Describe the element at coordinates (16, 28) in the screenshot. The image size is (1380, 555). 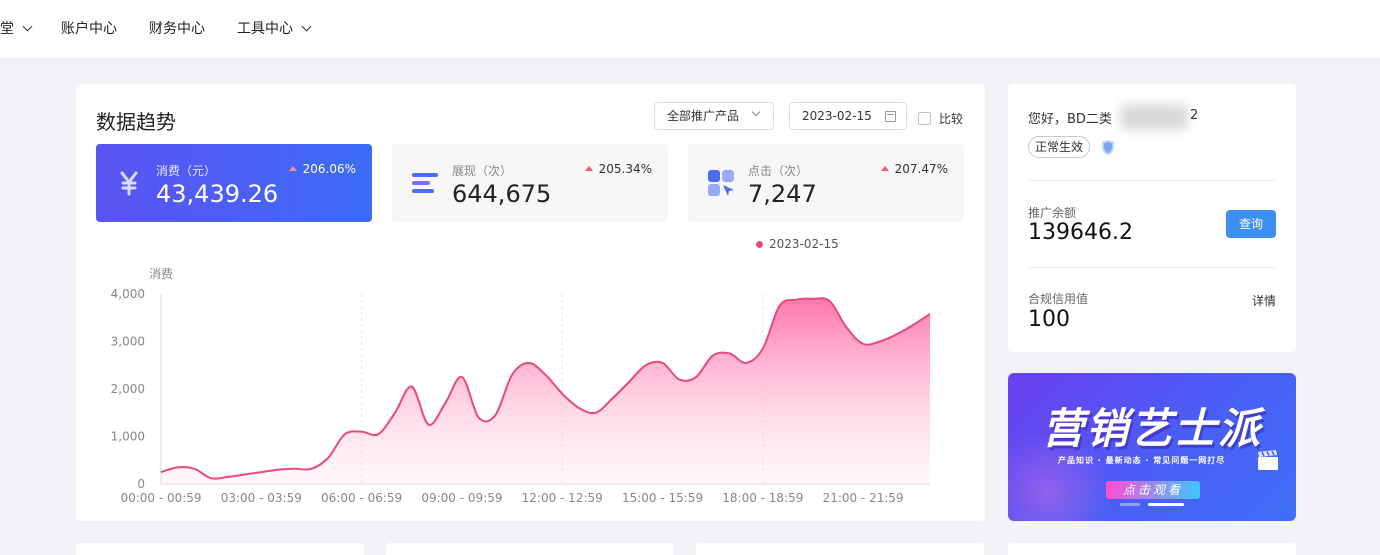
I see `nav-item-workbench: 堂` at that location.